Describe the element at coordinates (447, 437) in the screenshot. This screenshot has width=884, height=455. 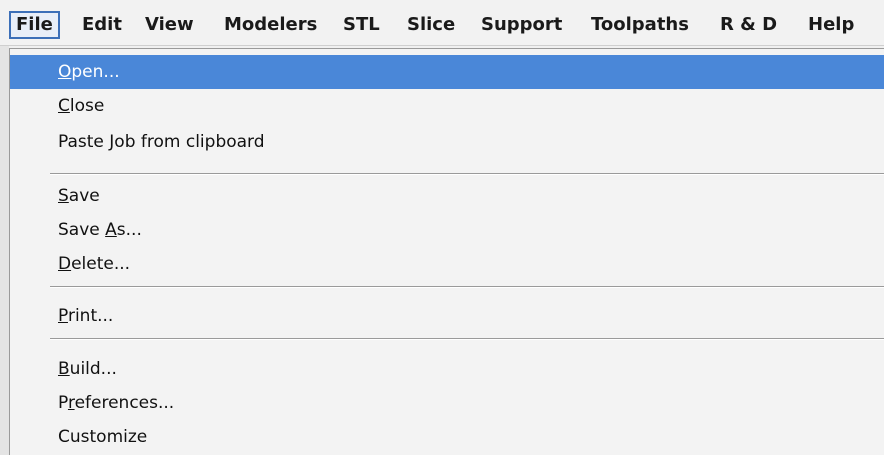
I see `menu-item-customize: Customize` at that location.